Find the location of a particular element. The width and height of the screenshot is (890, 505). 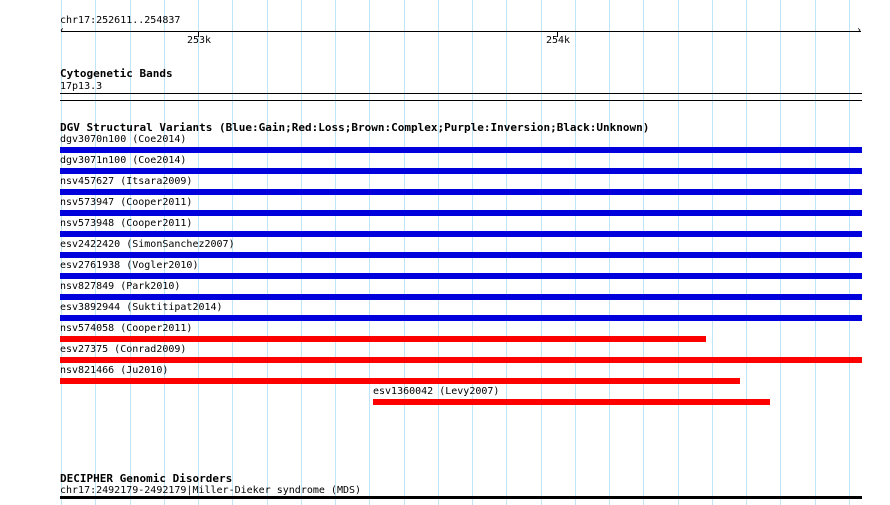

cytogenetic-band-outline-bottom is located at coordinates (461, 100).